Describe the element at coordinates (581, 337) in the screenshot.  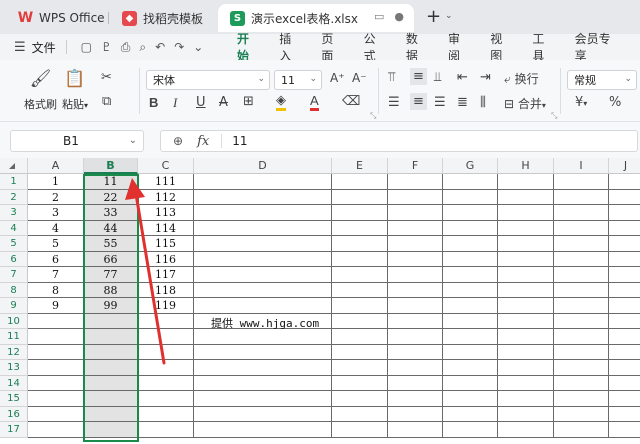
I see `cell-i11` at that location.